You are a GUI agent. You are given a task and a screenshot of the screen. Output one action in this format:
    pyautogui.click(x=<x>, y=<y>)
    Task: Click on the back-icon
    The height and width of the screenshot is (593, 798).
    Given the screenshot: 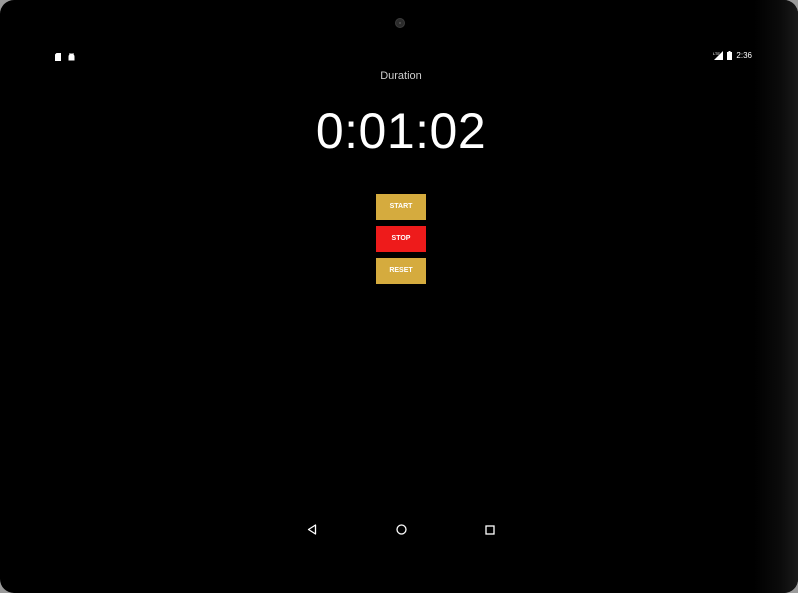 What is the action you would take?
    pyautogui.click(x=312, y=531)
    